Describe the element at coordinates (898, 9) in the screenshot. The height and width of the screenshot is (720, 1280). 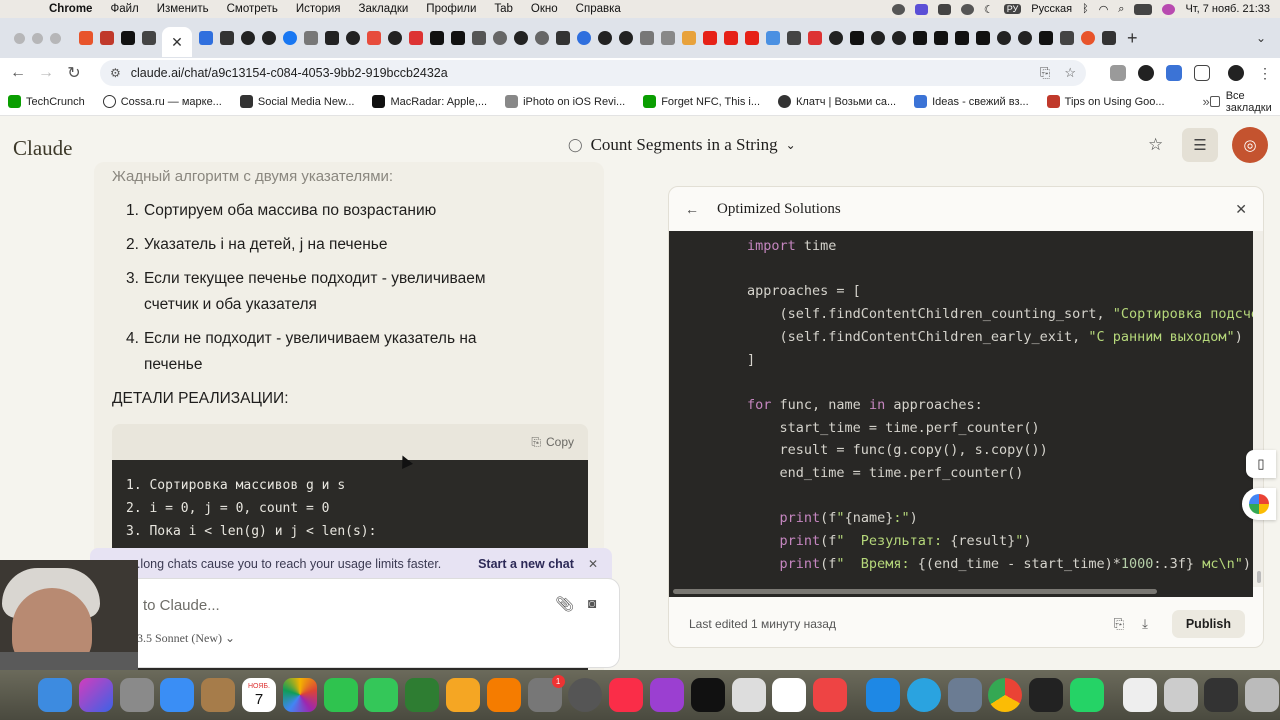
I see `record-icon` at that location.